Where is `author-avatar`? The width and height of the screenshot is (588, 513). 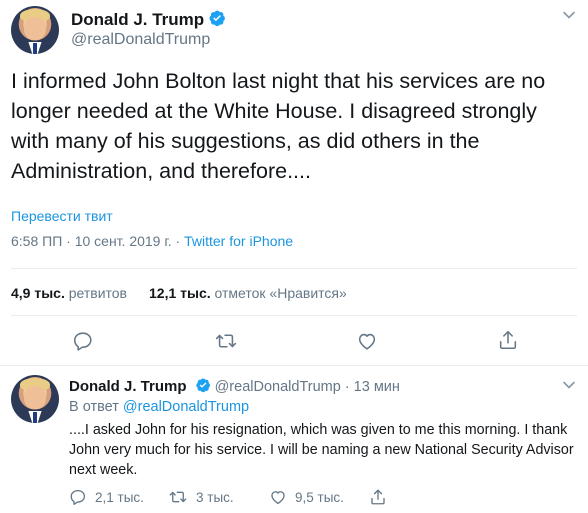 author-avatar is located at coordinates (35, 30).